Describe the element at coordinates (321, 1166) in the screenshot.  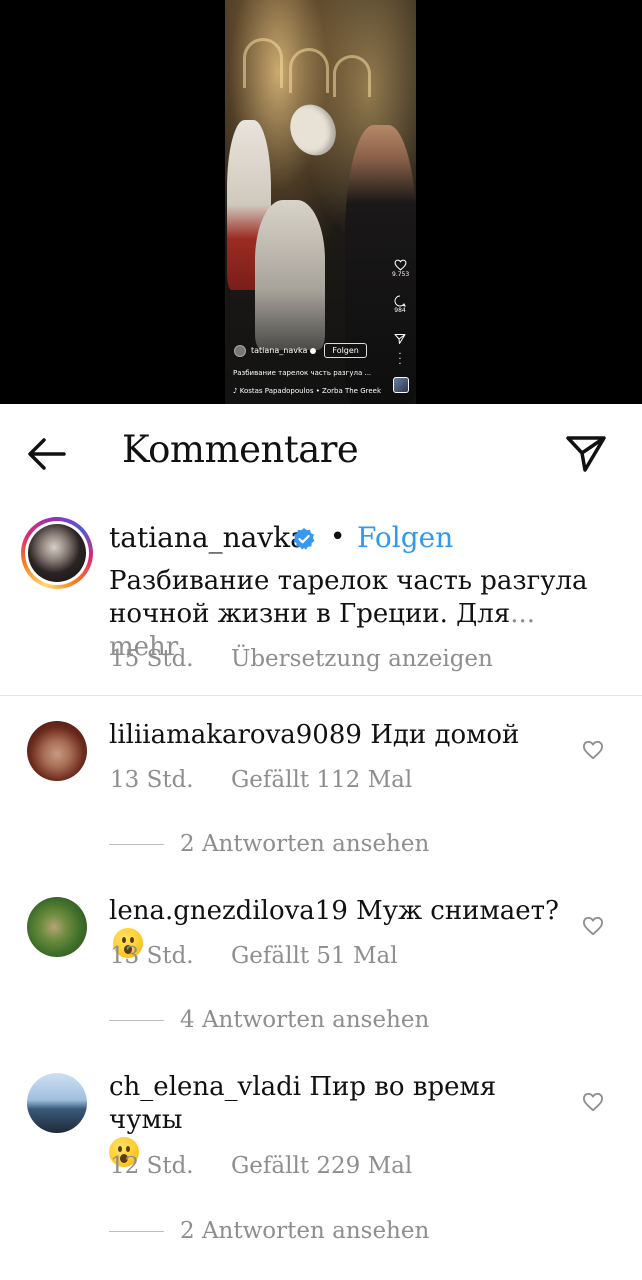
I see `comment-likes: Gefällt 229 Mal` at that location.